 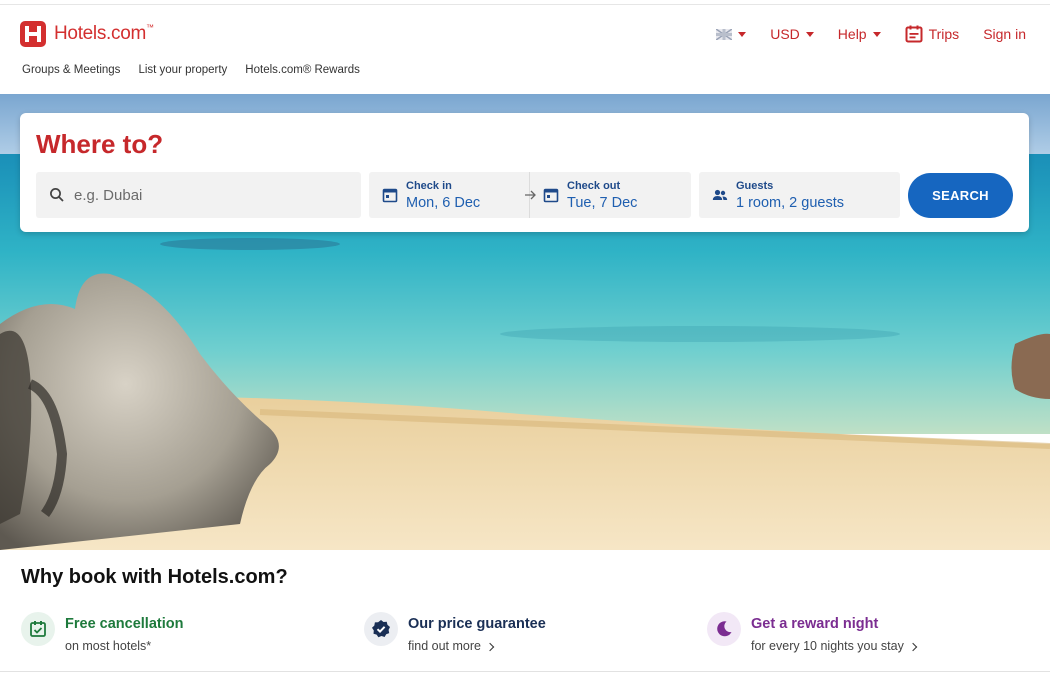 I want to click on benefit-title: Our price guarantee, so click(x=477, y=624).